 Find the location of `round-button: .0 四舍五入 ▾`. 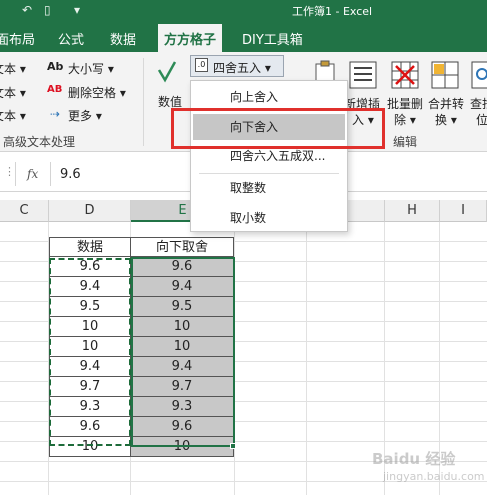

round-button: .0 四舍五入 ▾ is located at coordinates (237, 66).